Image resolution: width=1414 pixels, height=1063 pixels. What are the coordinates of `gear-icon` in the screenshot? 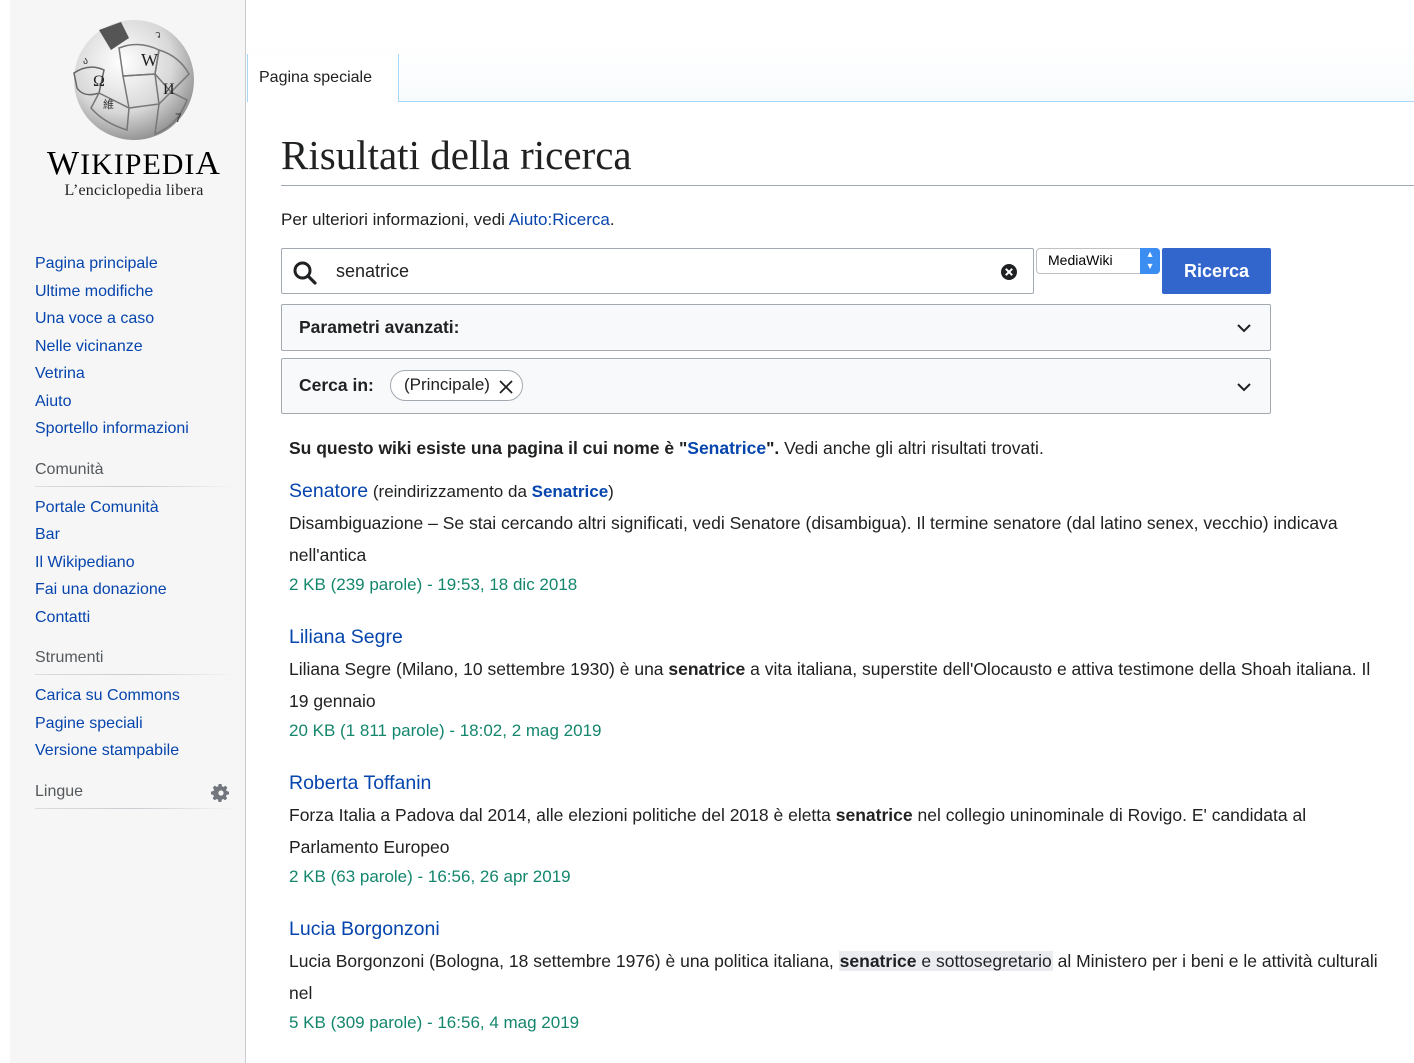 It's located at (221, 793).